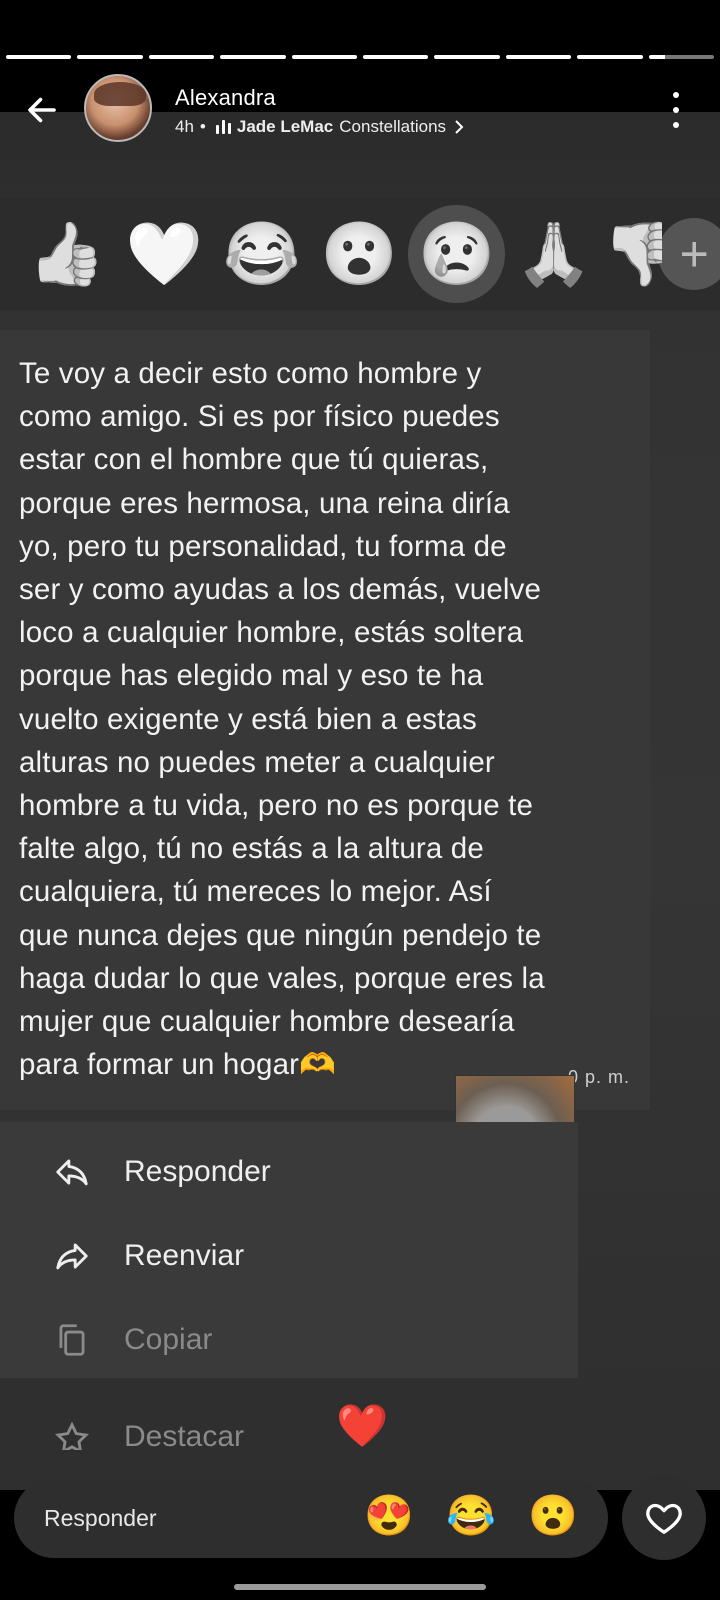  I want to click on message-line: haga dudar lo que vales, porque eres la, so click(282, 978).